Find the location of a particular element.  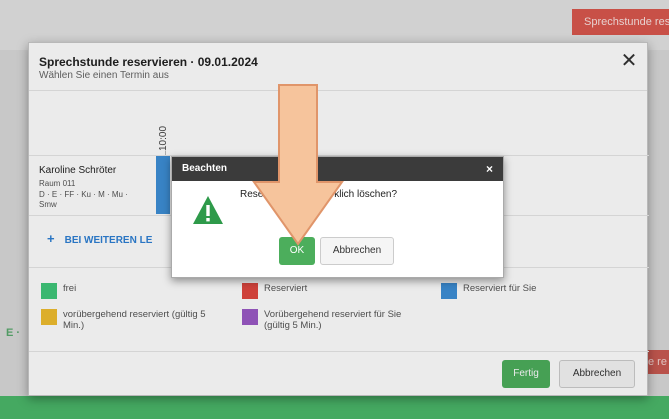

warning-icon is located at coordinates (208, 210).